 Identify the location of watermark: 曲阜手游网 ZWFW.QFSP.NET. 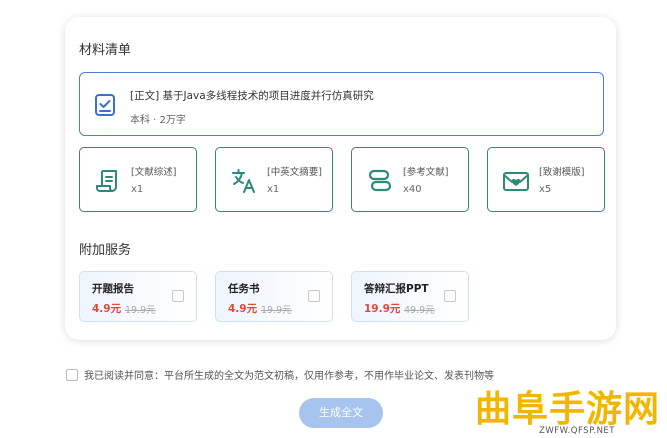
(562, 409).